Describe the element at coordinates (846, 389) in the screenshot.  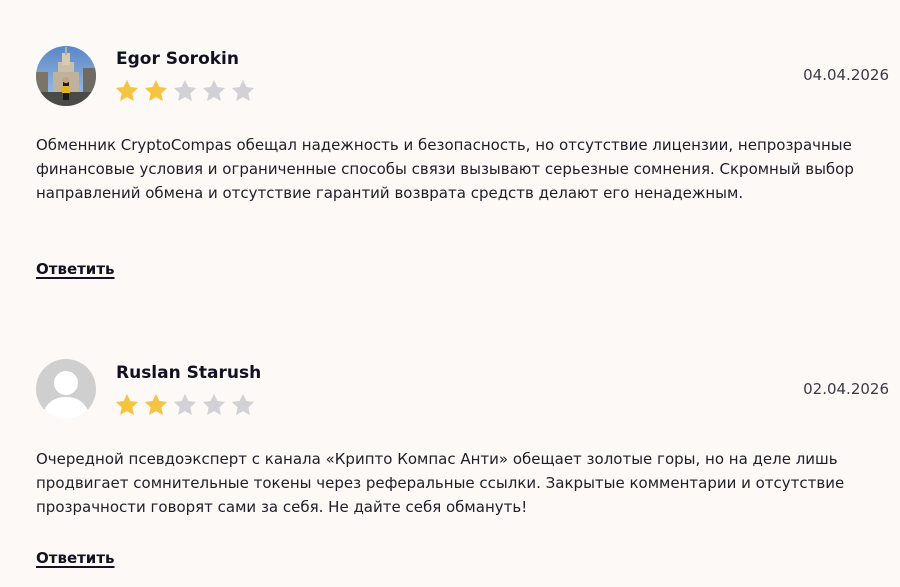
I see `review-date: 02.04.2026` at that location.